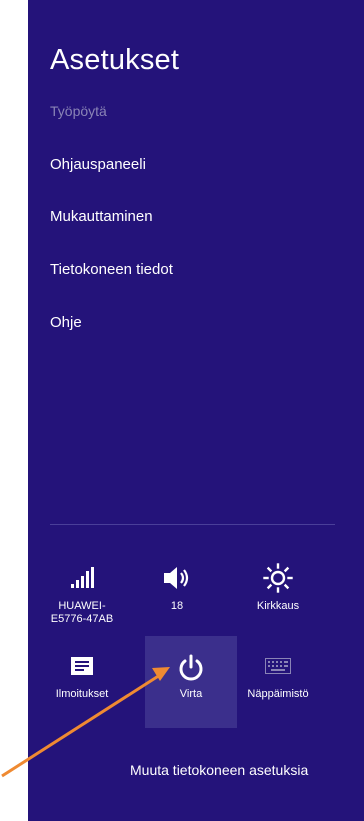  I want to click on sun-icon, so click(278, 578).